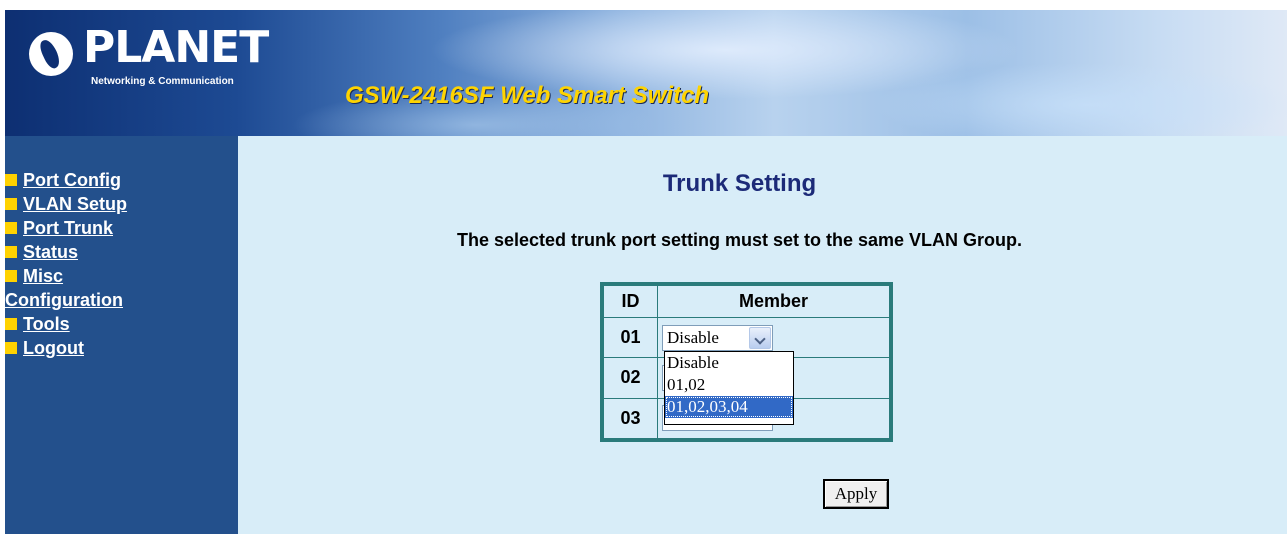 This screenshot has width=1287, height=534. Describe the element at coordinates (53, 348) in the screenshot. I see `sidebar-item-label: Logout` at that location.